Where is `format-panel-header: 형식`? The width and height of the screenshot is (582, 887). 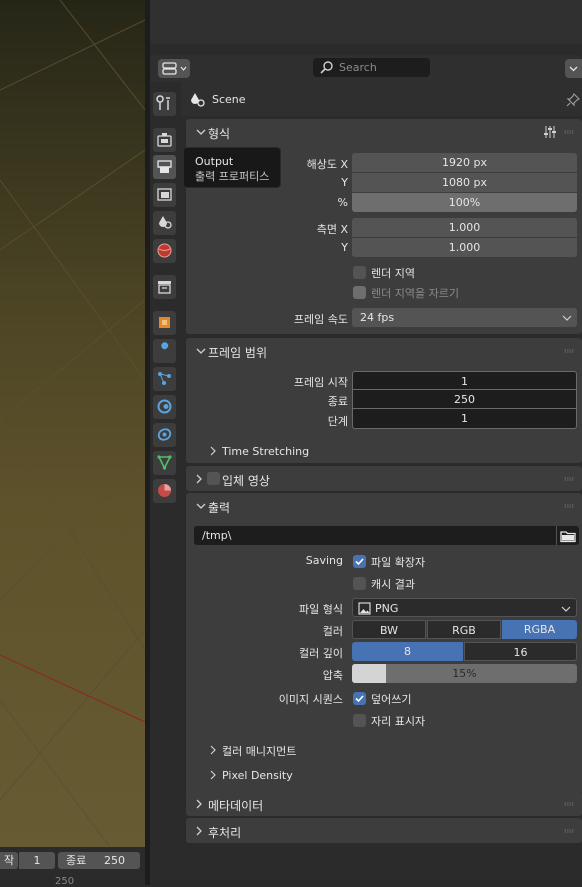 format-panel-header: 형식 is located at coordinates (384, 132).